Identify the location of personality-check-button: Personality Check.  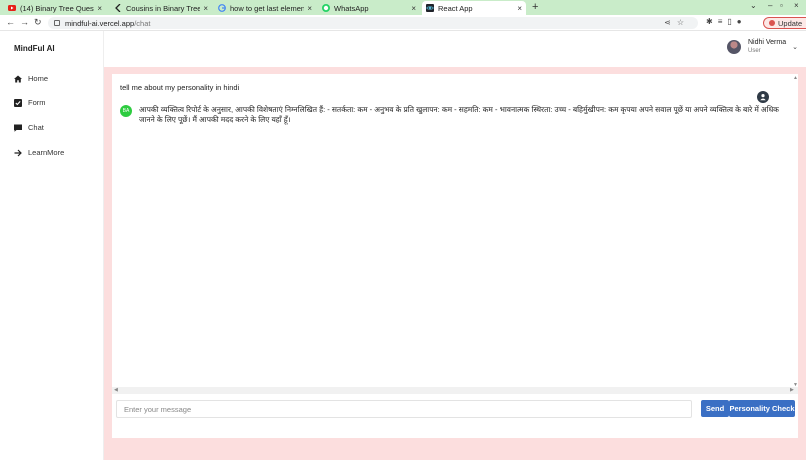
(762, 408).